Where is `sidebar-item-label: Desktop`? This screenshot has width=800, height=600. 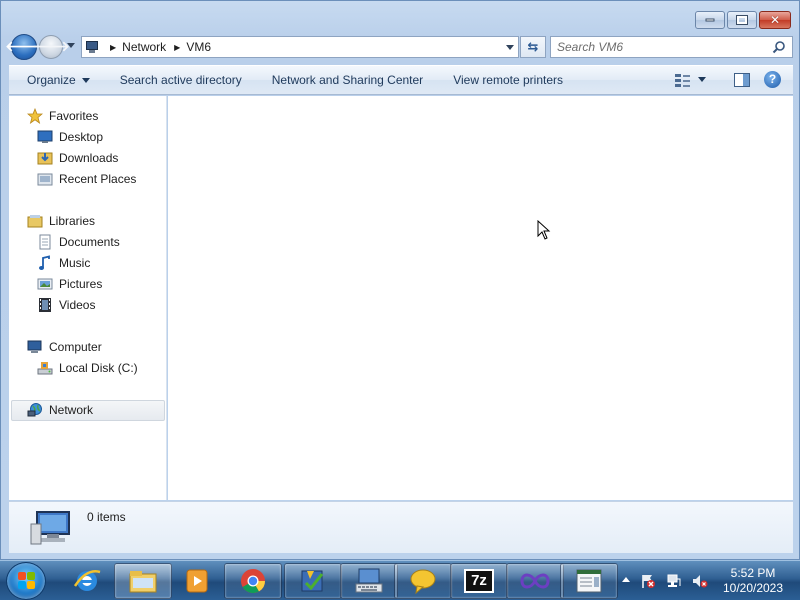 sidebar-item-label: Desktop is located at coordinates (81, 137).